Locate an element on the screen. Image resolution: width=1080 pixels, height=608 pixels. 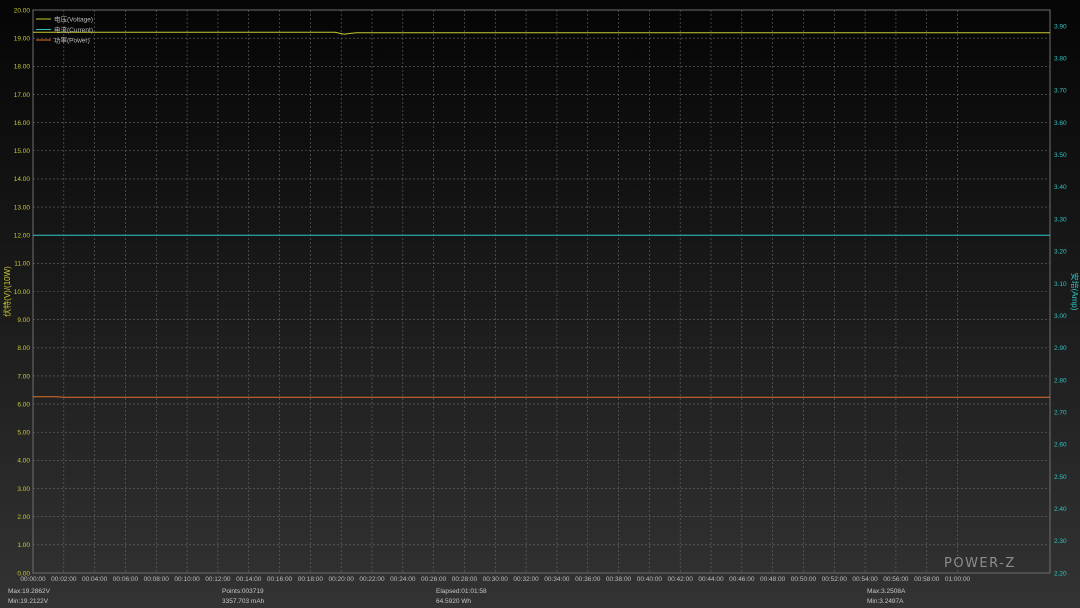
left-tick-label: 16.00 is located at coordinates (22, 123).